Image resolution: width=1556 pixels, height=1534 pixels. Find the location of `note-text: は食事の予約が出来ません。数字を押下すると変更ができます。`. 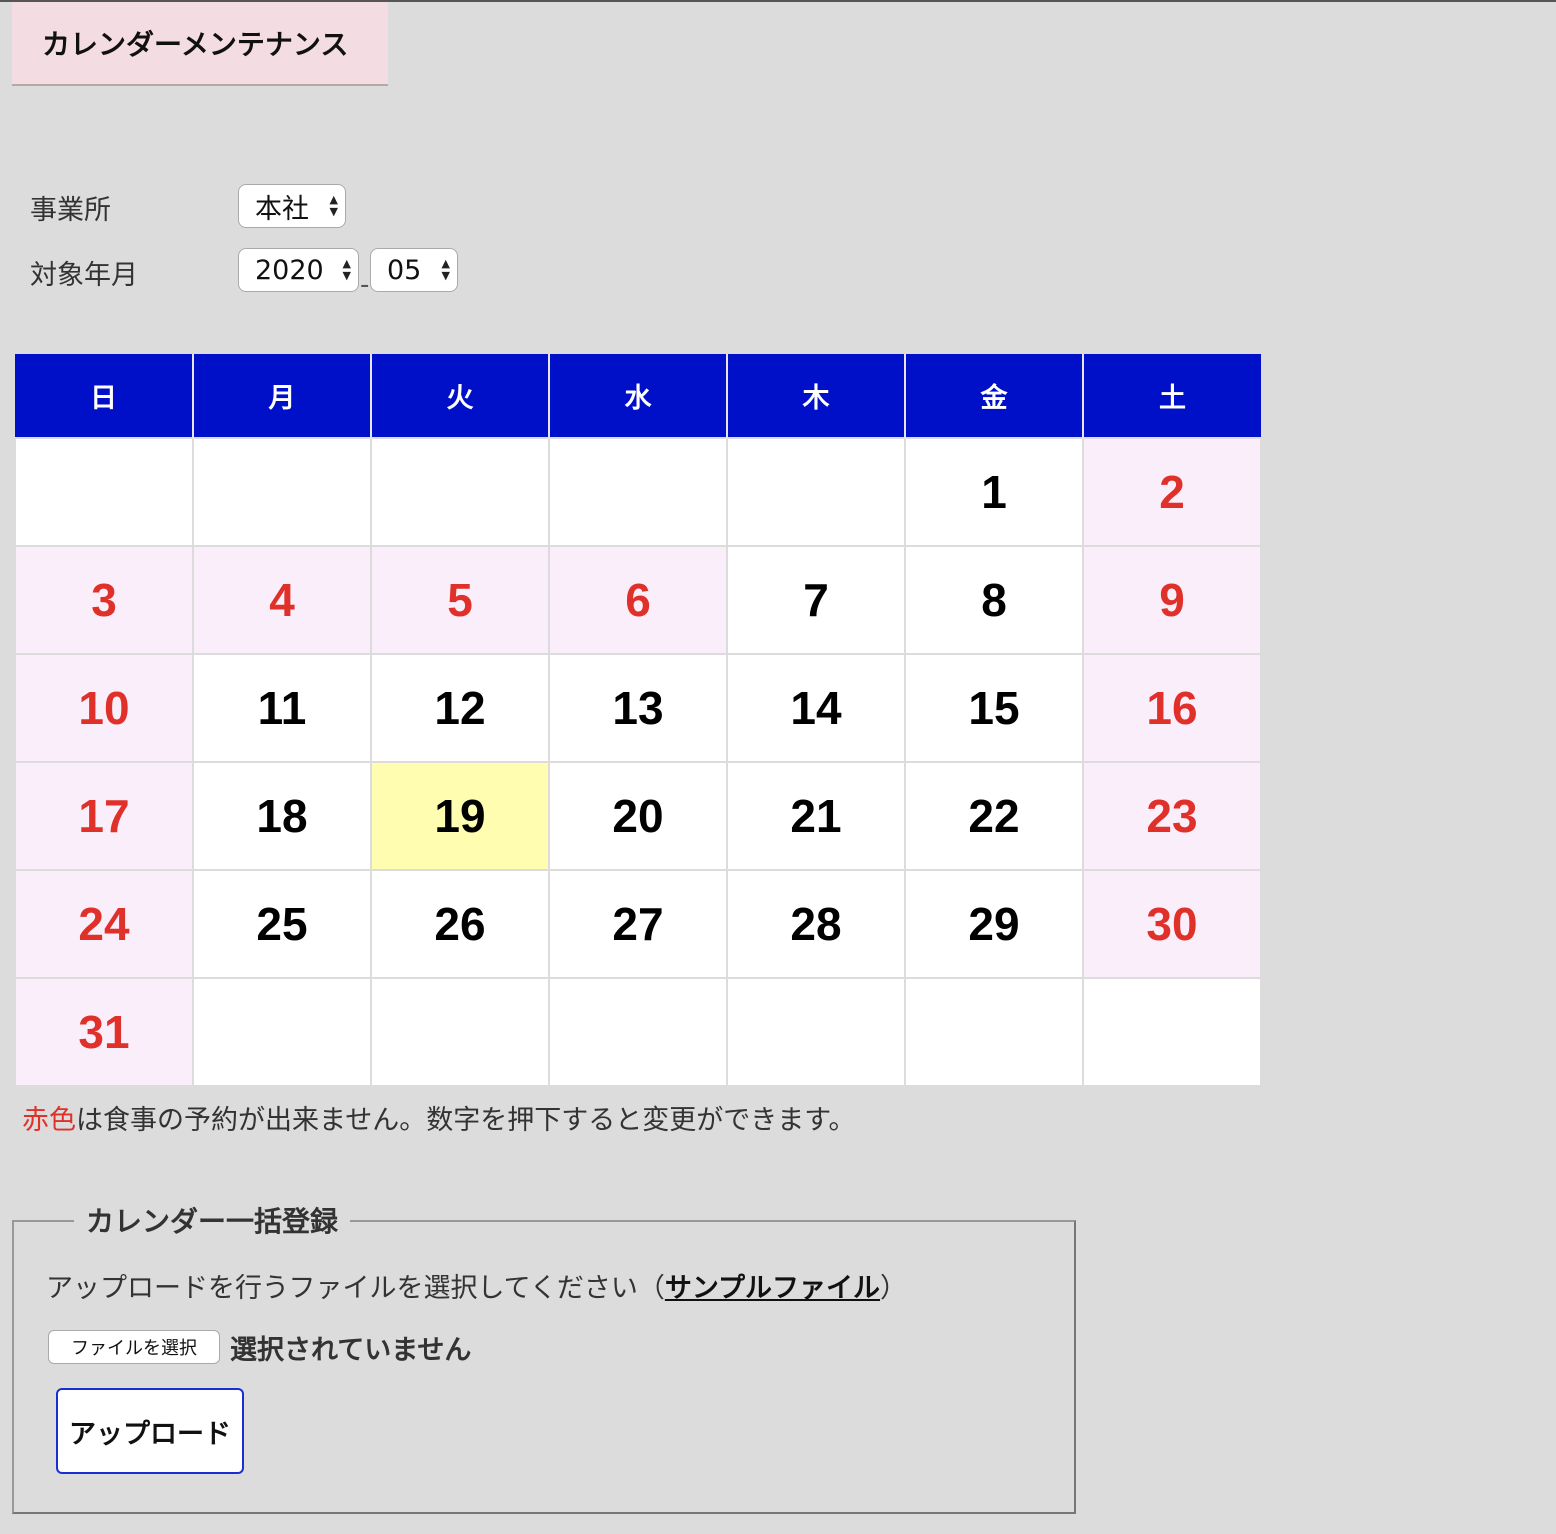

note-text: は食事の予約が出来ません。数字を押下すると変更ができます。 is located at coordinates (466, 1120).